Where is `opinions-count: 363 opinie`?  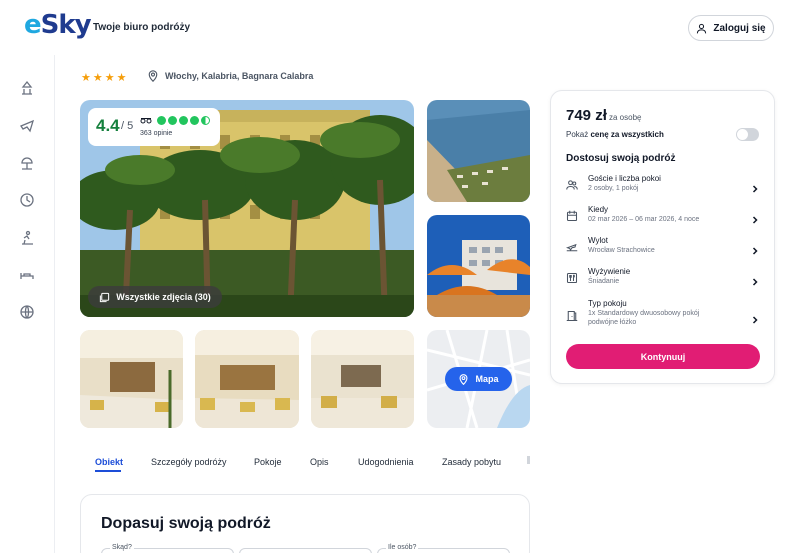
opinions-count: 363 opinie is located at coordinates (156, 133).